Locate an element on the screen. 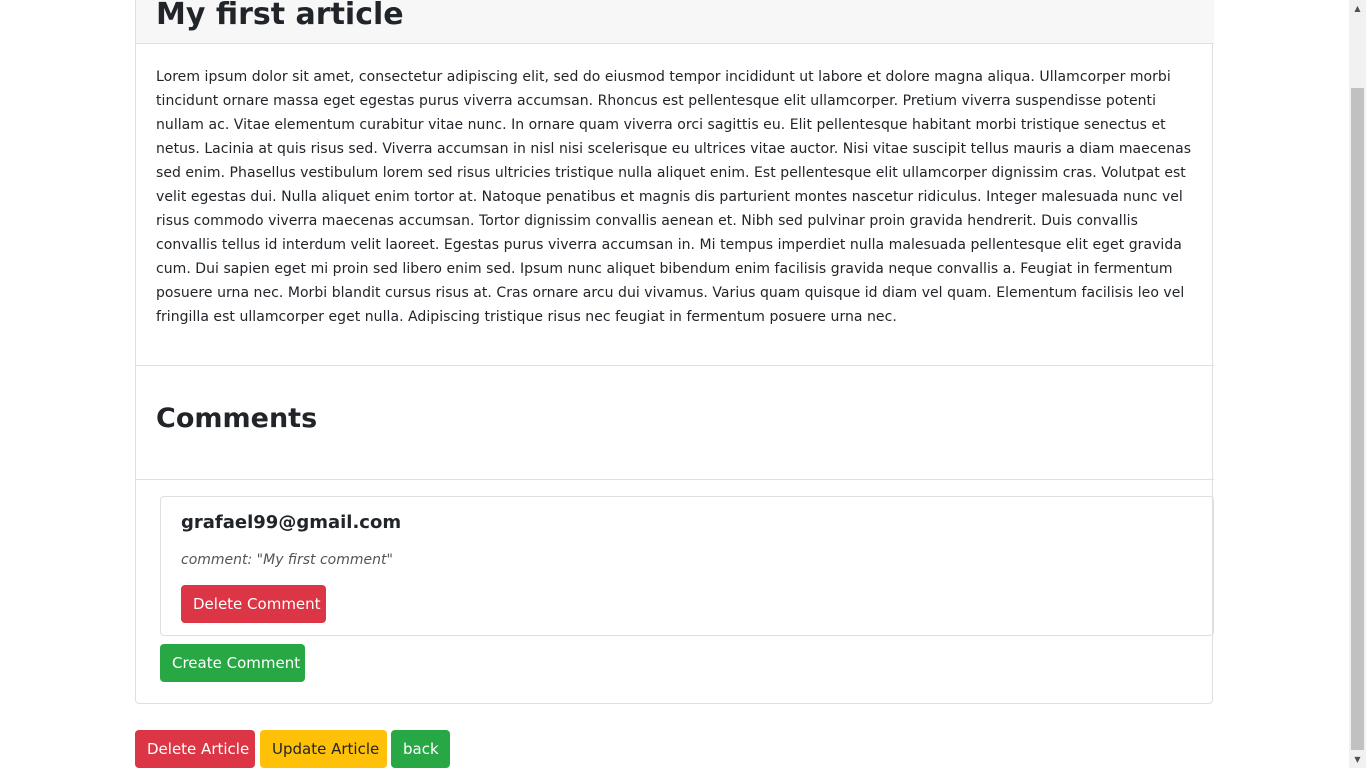 The image size is (1366, 768). create-comment-button: Create Comment is located at coordinates (232, 663).